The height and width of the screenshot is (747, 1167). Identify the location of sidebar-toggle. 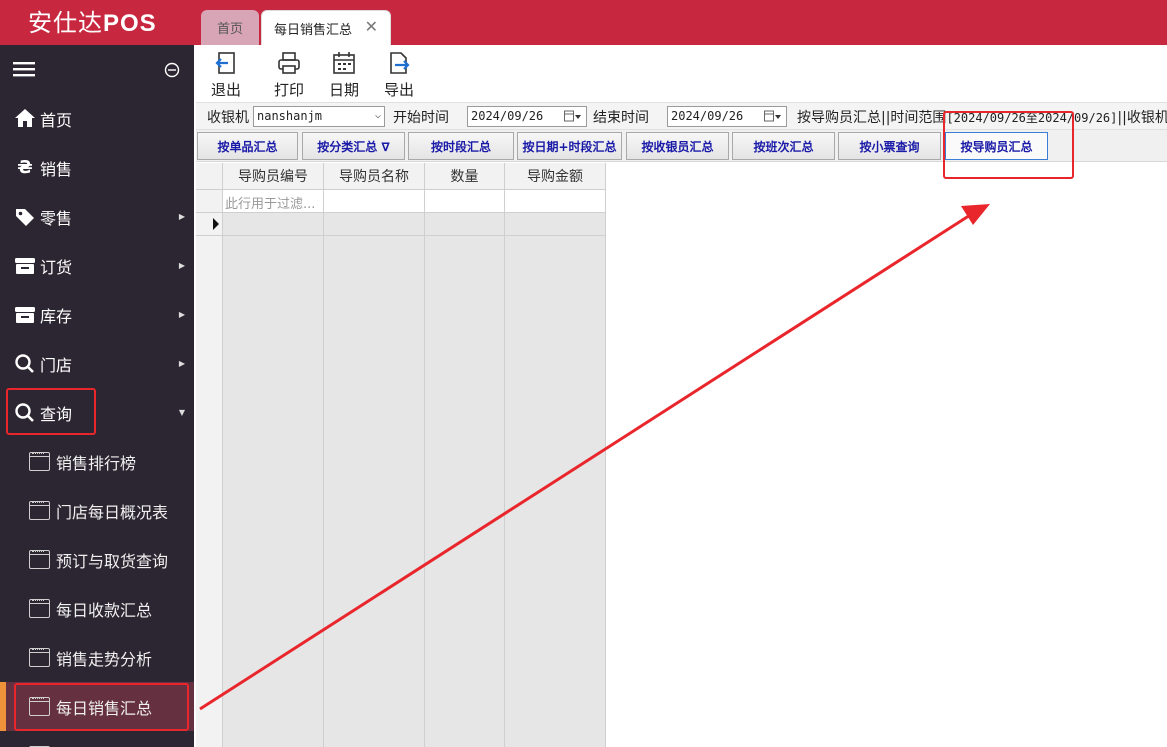
(97, 69).